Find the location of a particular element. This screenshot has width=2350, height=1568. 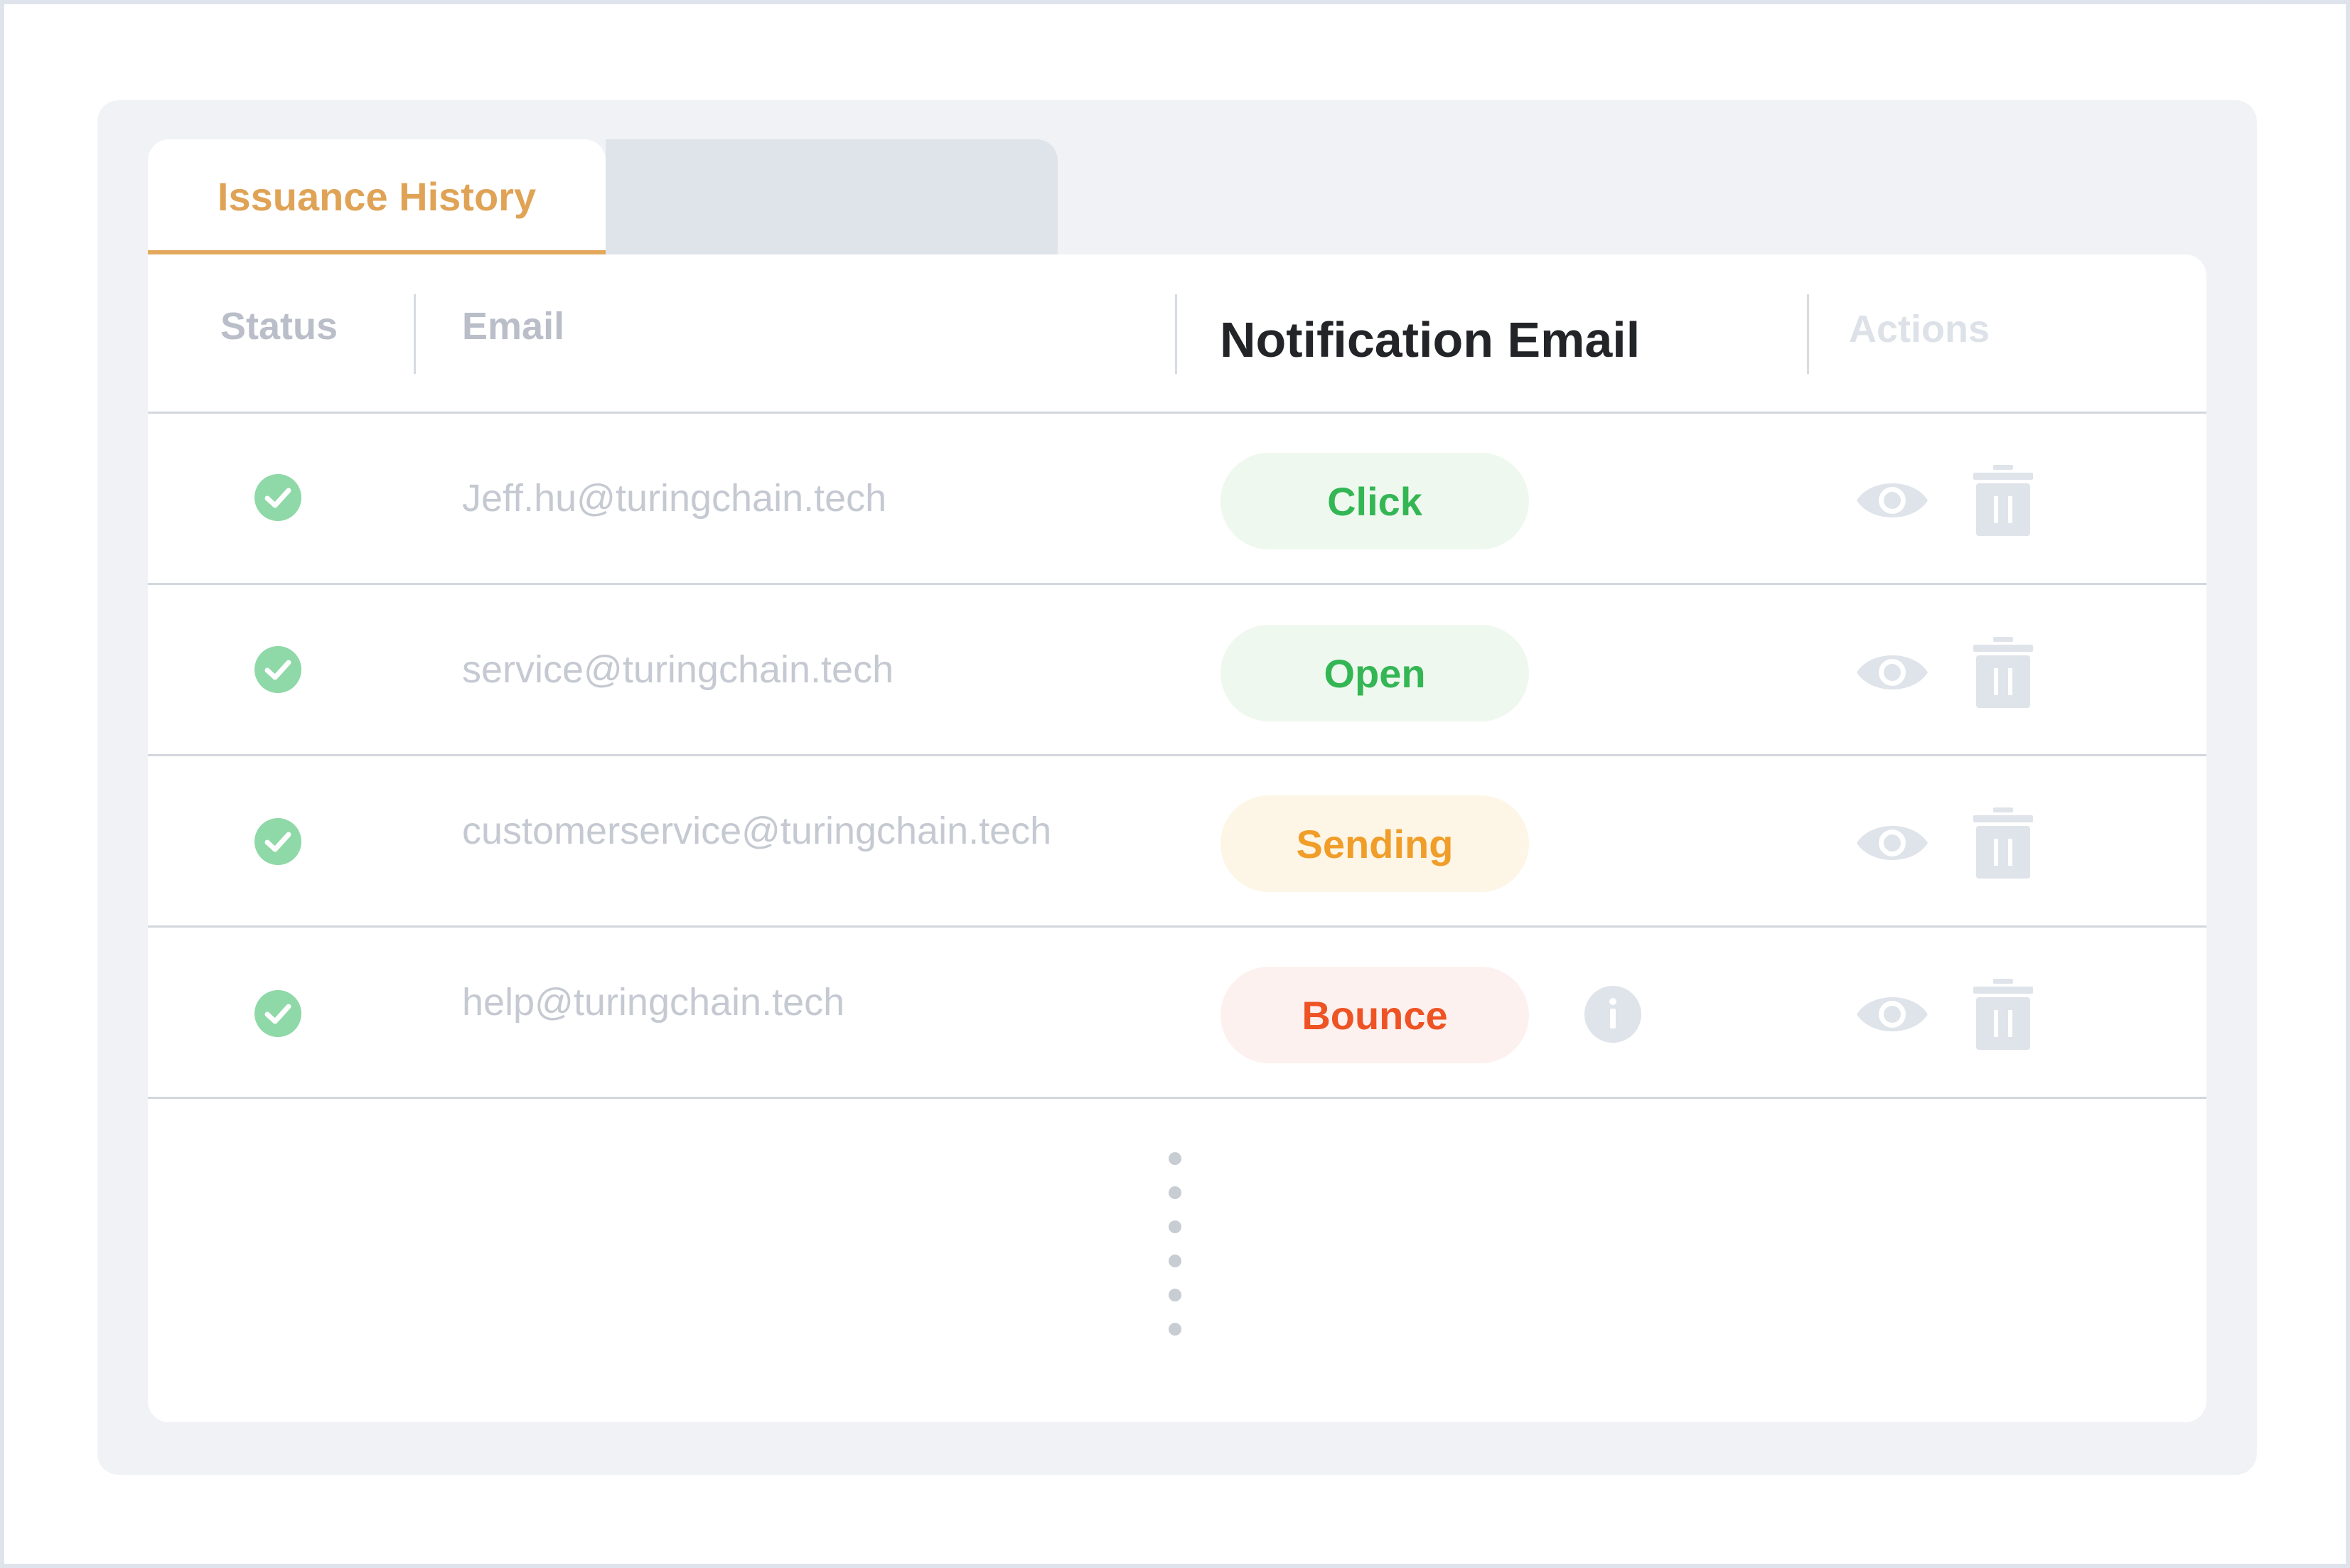

notification-status-badge: Bounce is located at coordinates (1374, 1015).